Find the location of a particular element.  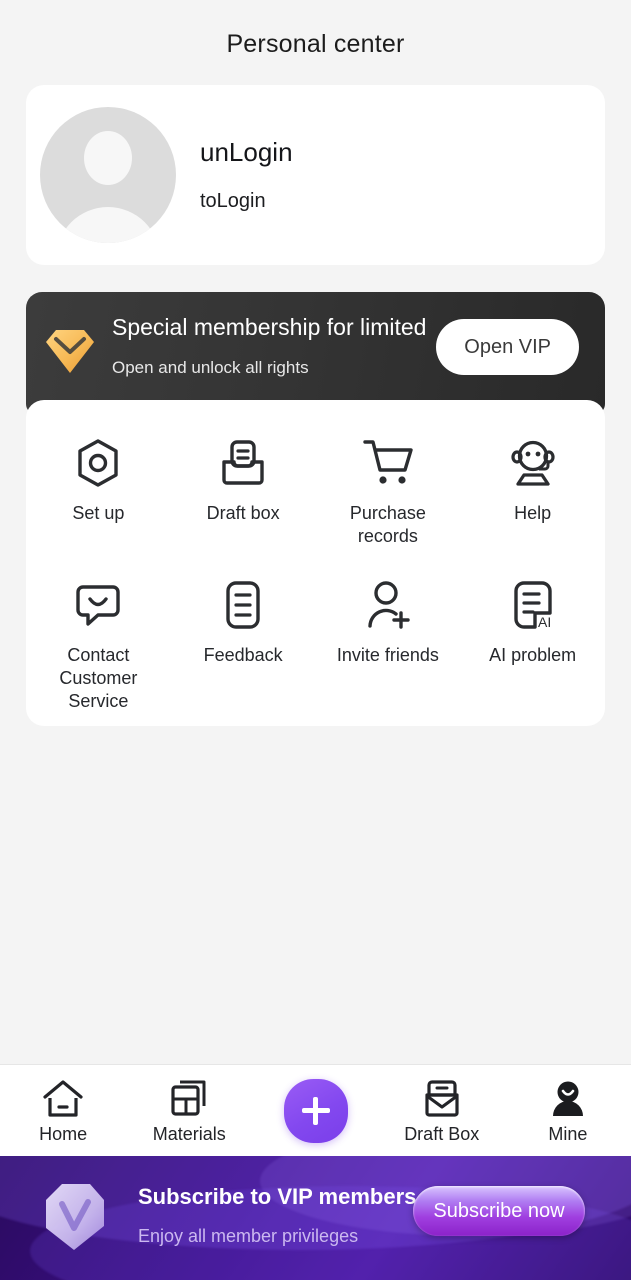

profile-card: unLogin toLogin is located at coordinates (315, 175).